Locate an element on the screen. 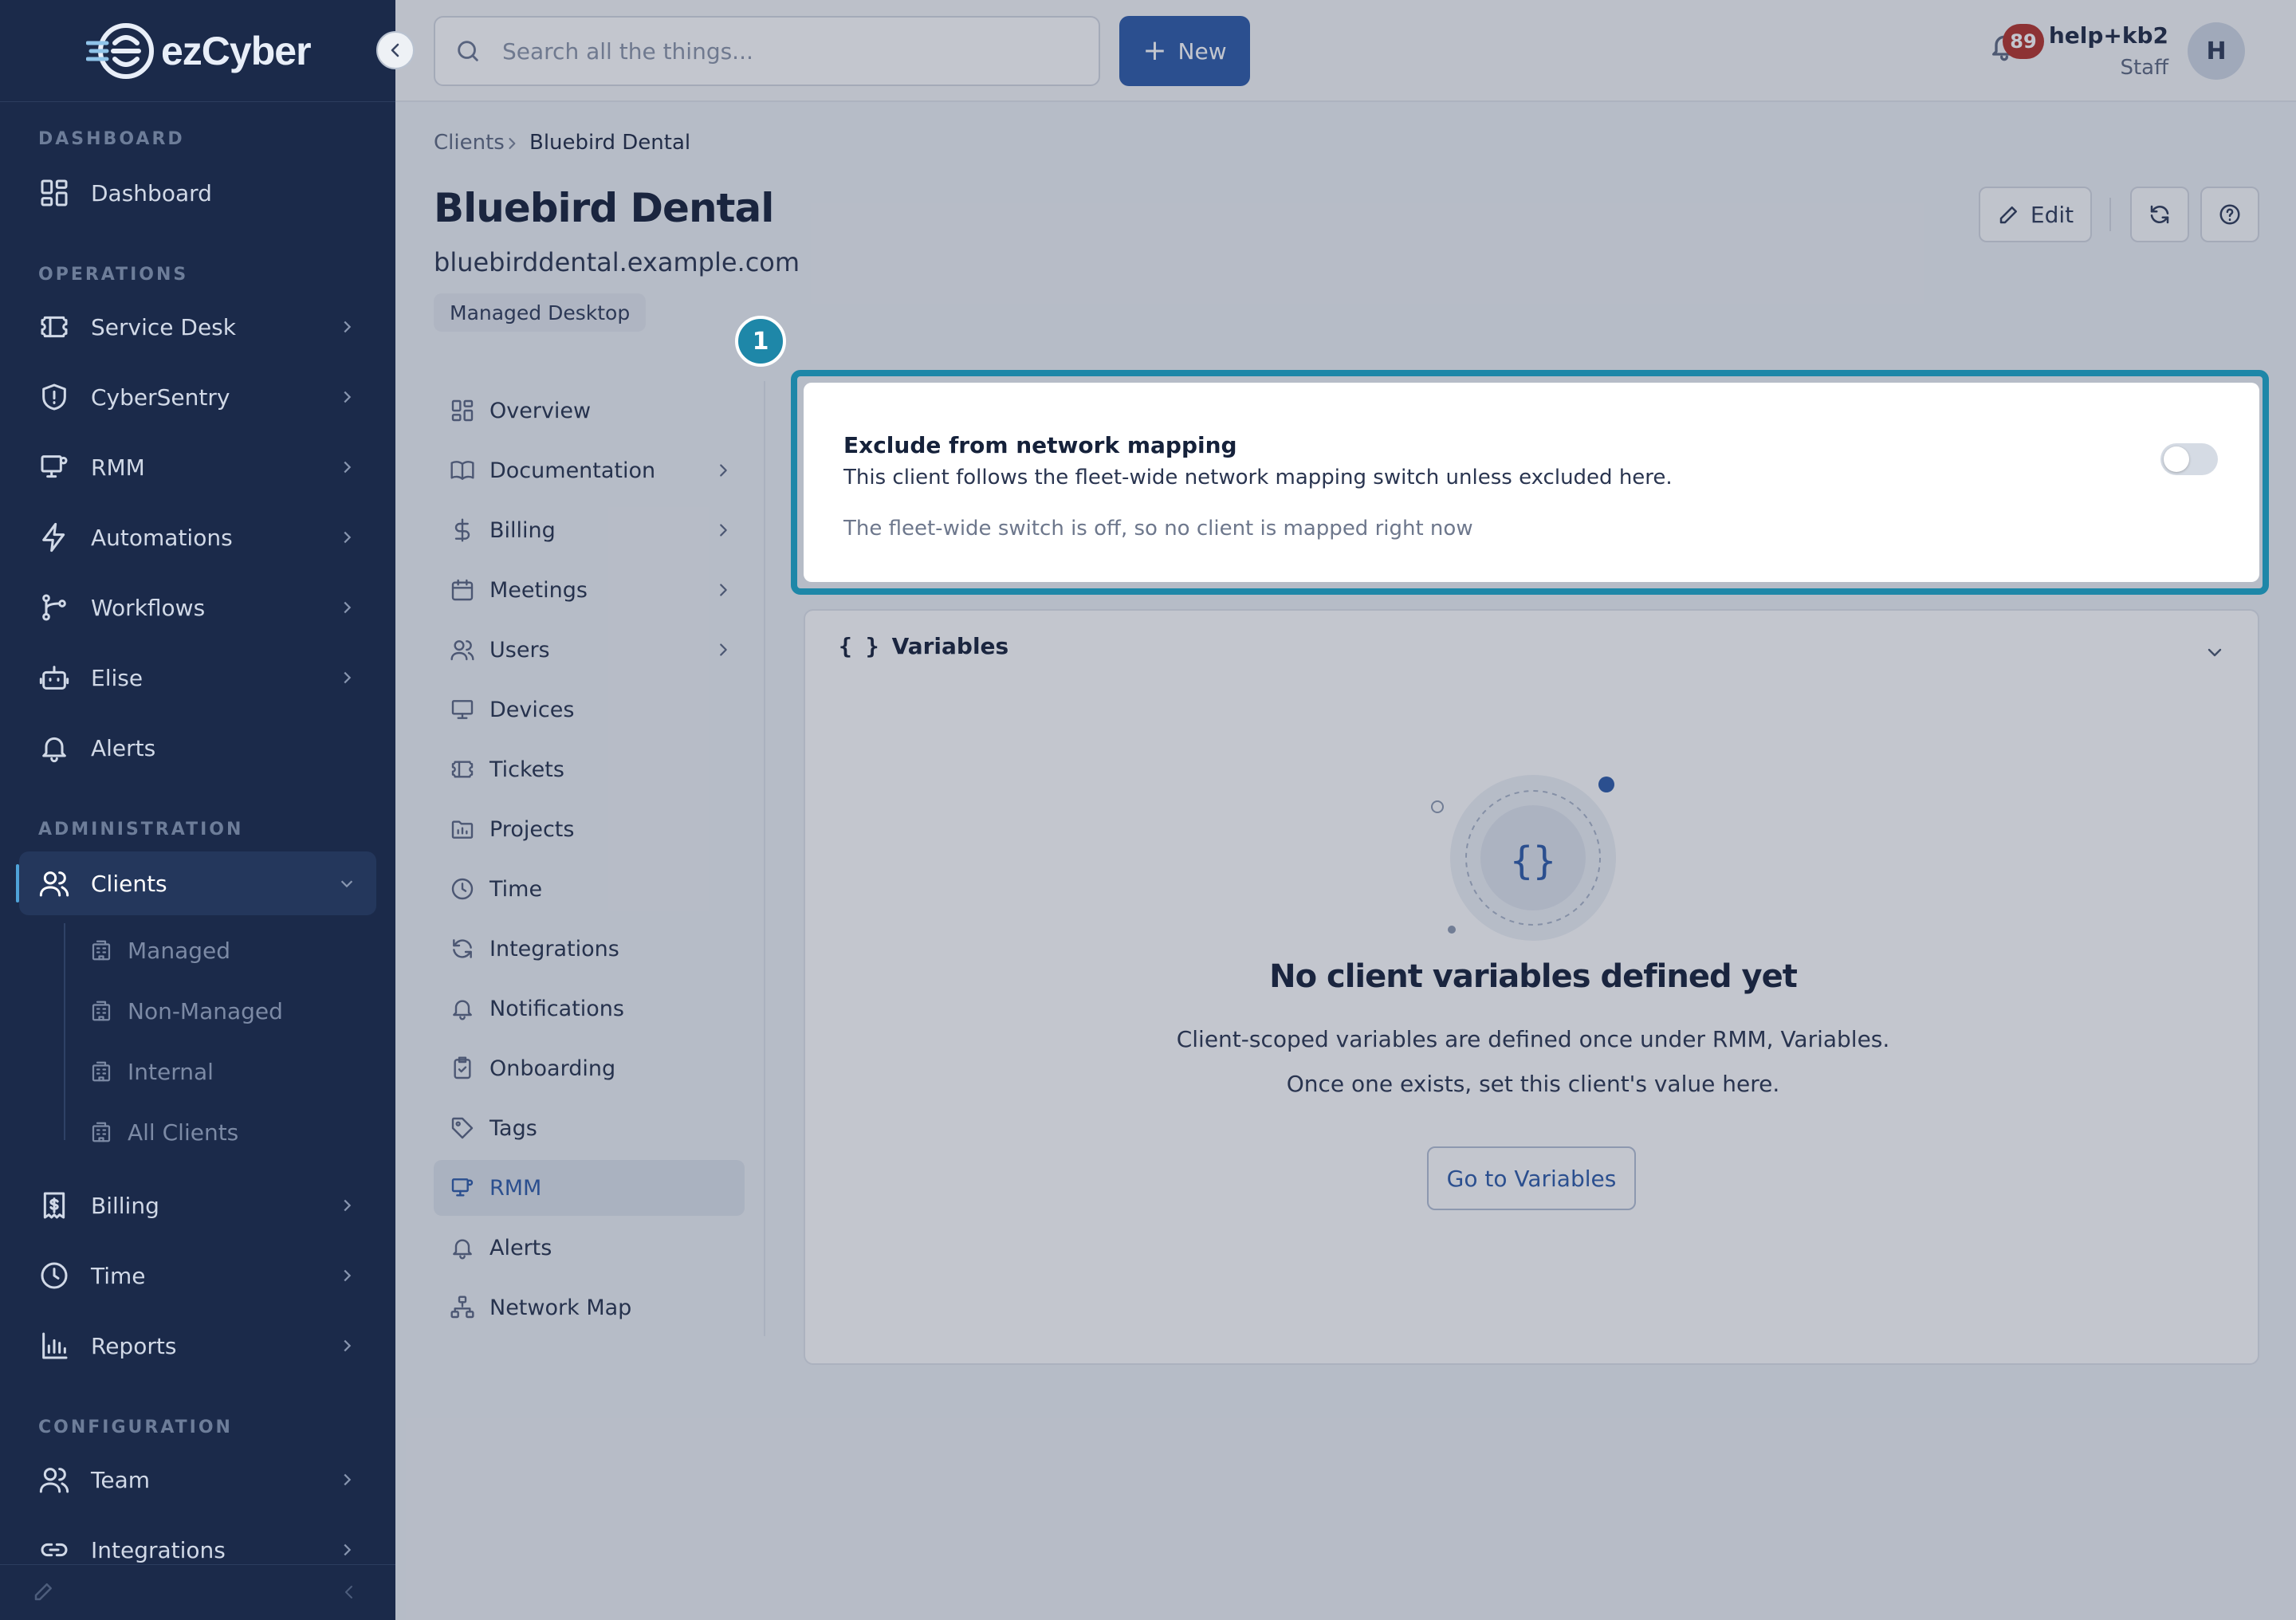 The image size is (2296, 1620). sidebar-subitem-all-clients: All Clients is located at coordinates (163, 1132).